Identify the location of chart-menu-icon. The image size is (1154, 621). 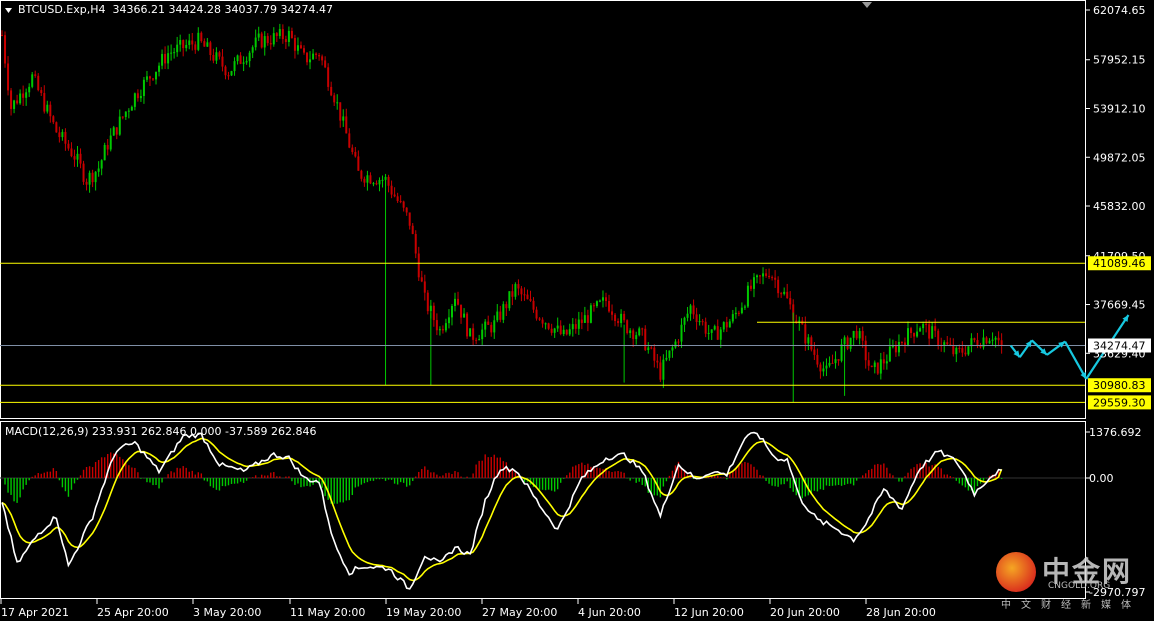
(8, 10).